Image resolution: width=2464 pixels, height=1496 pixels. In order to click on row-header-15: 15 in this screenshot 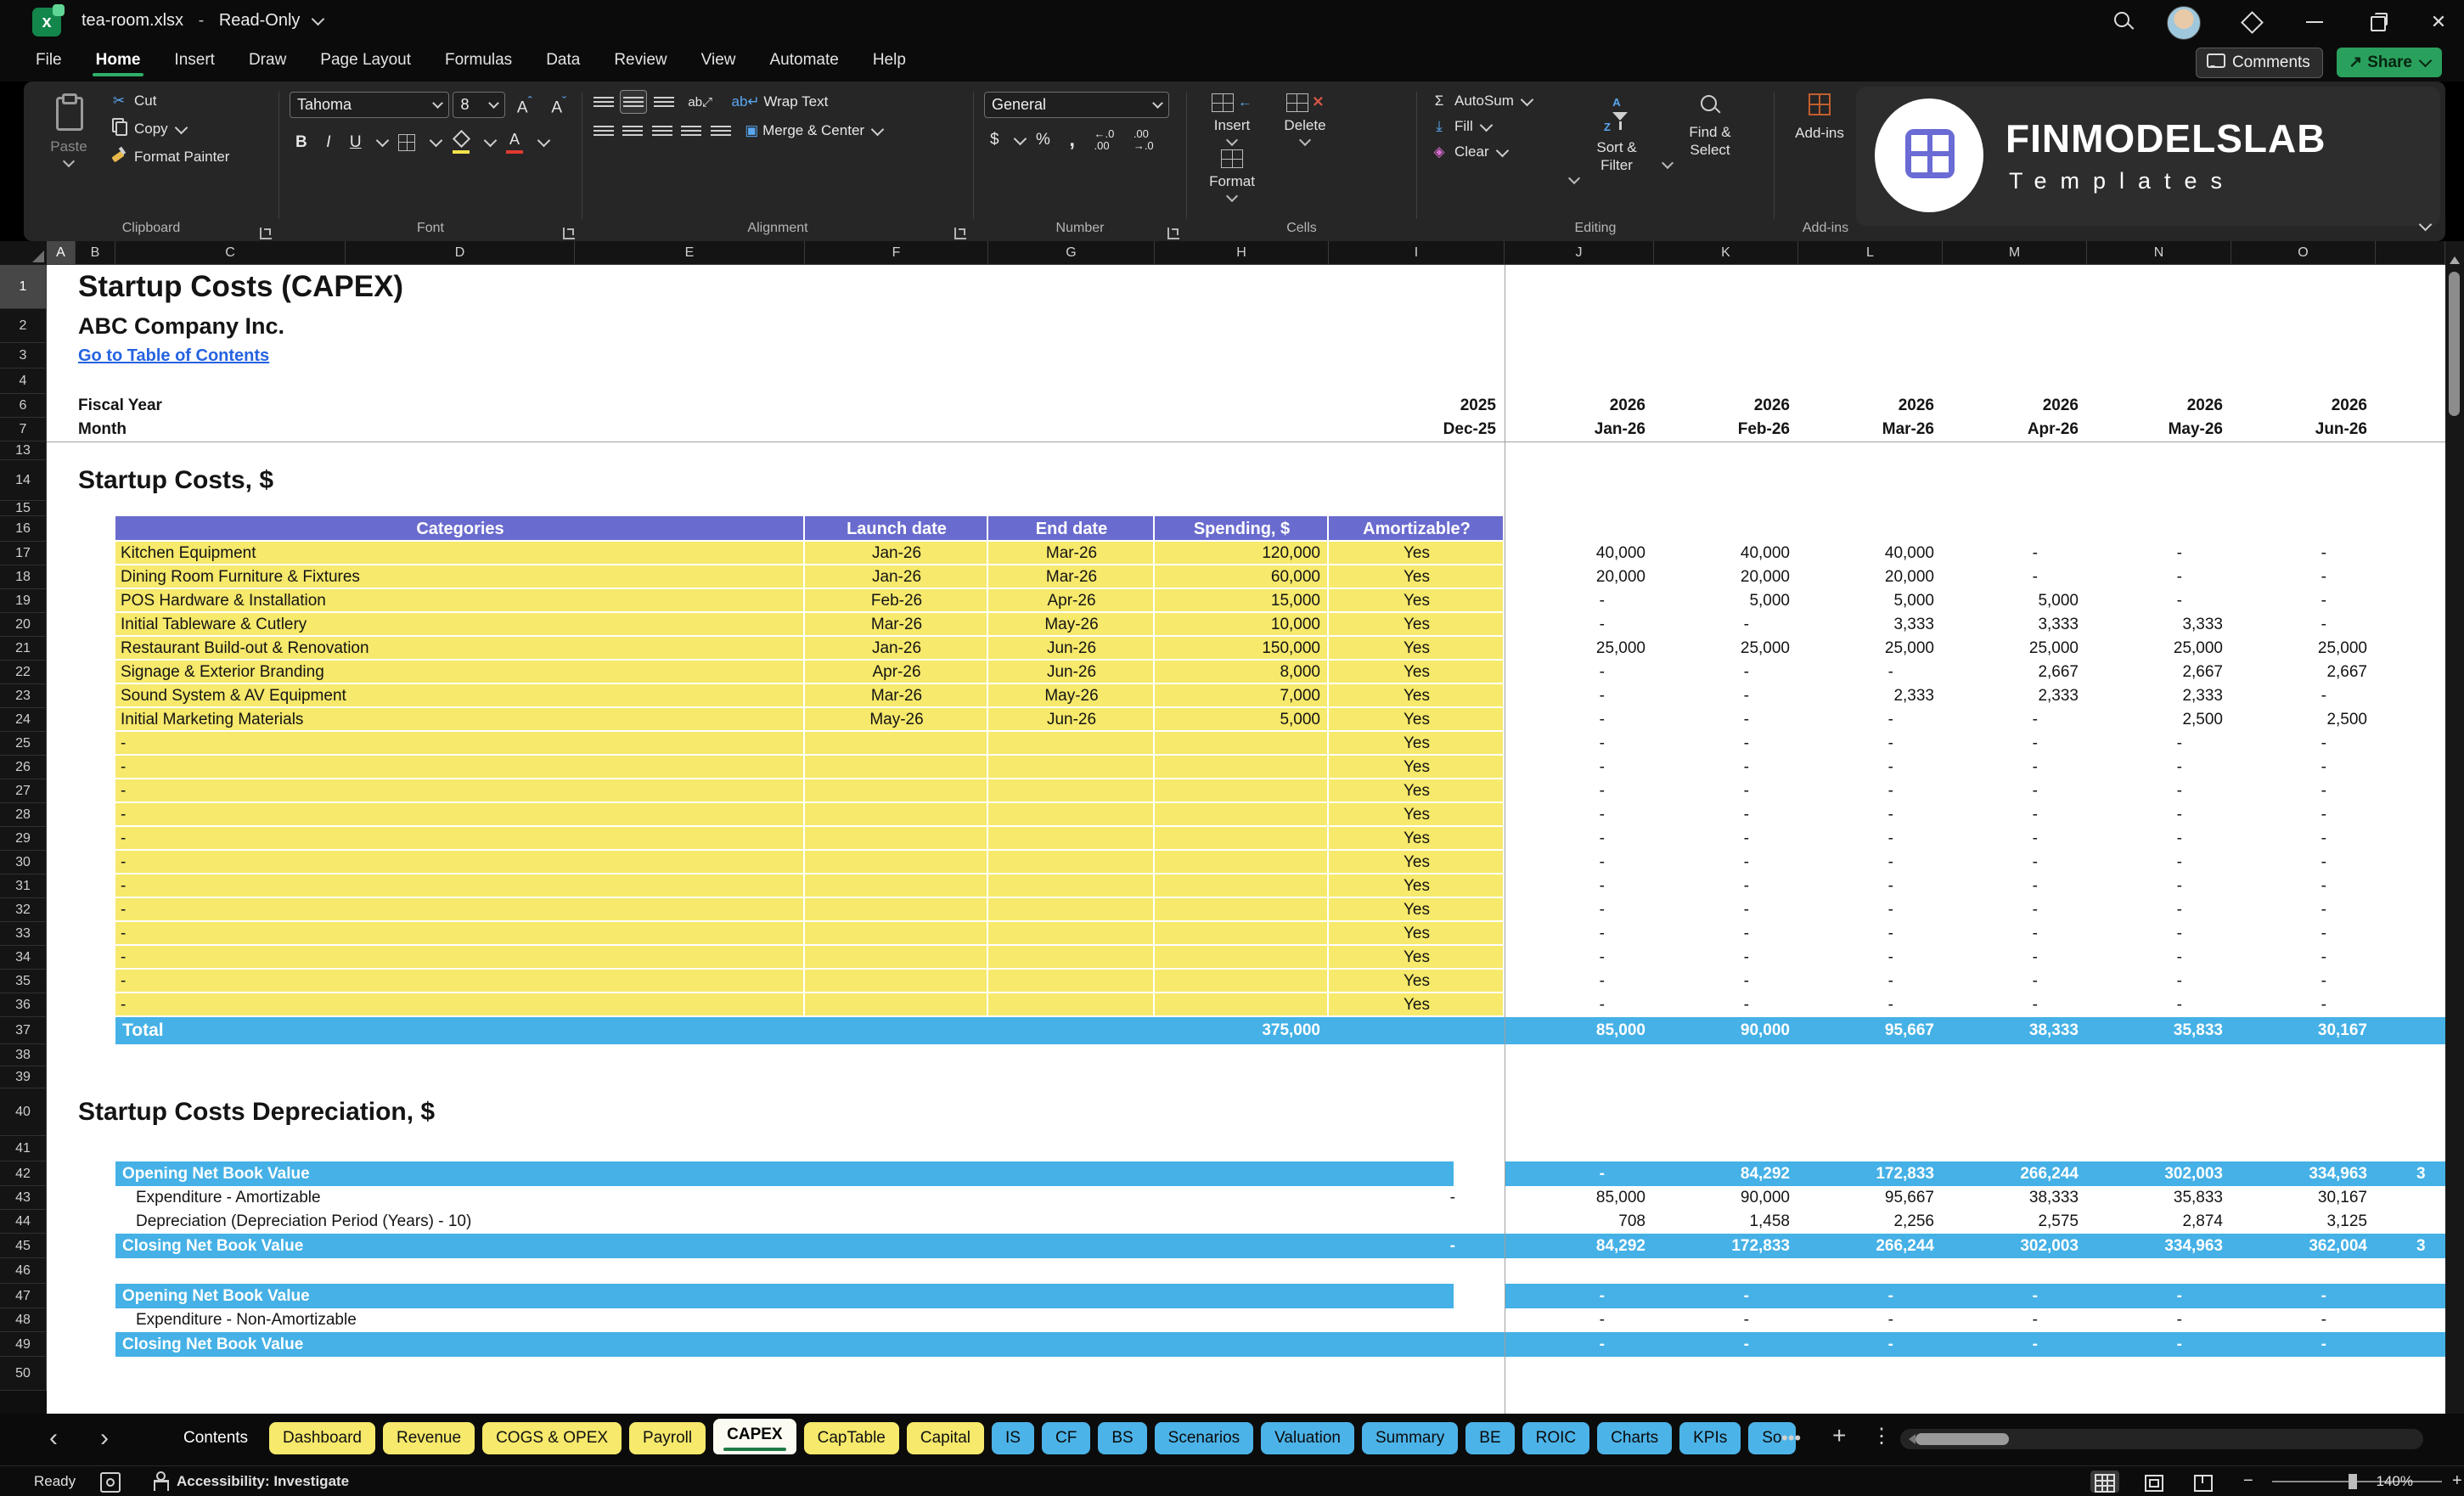, I will do `click(23, 508)`.